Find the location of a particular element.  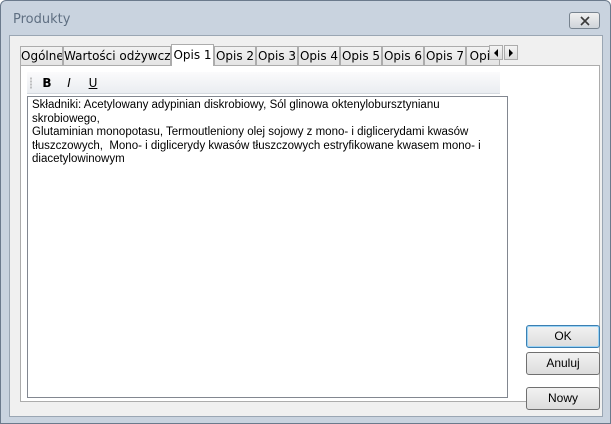

tab-wartosci-odzywcze: Wartości odżywcze is located at coordinates (117, 56).